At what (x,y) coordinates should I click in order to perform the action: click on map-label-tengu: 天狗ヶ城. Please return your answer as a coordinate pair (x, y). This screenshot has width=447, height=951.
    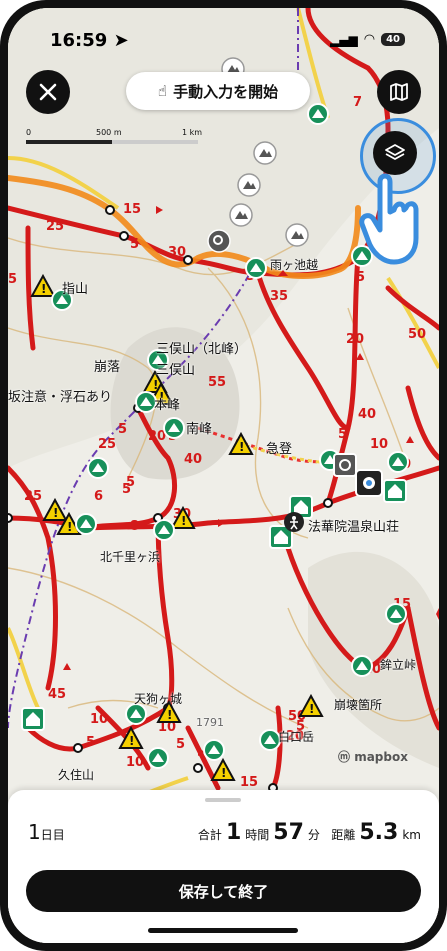
    Looking at the image, I should click on (158, 699).